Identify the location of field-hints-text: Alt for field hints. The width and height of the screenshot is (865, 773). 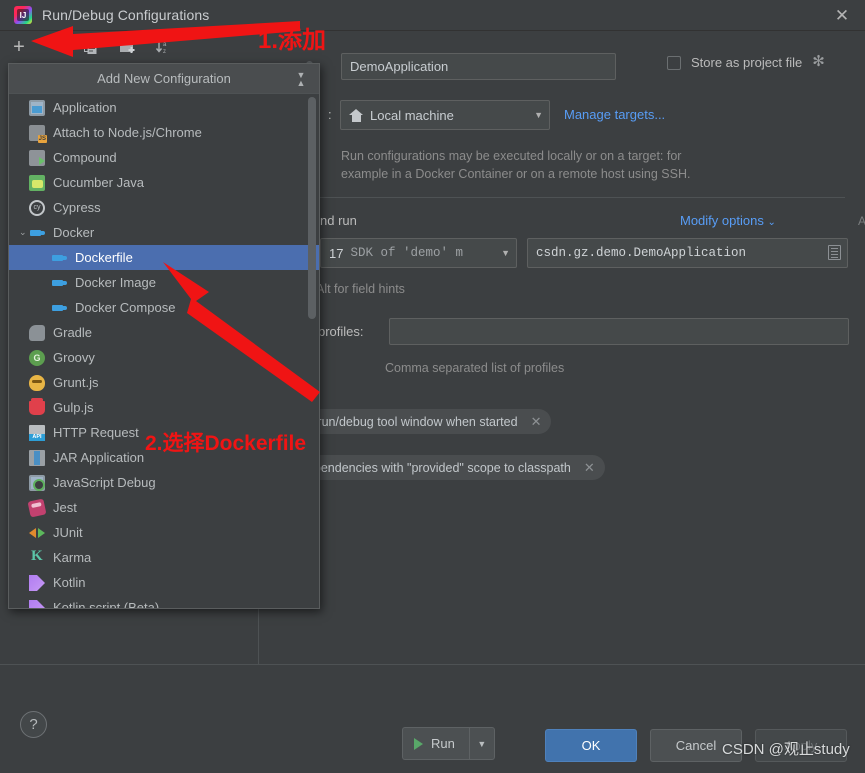
(360, 289).